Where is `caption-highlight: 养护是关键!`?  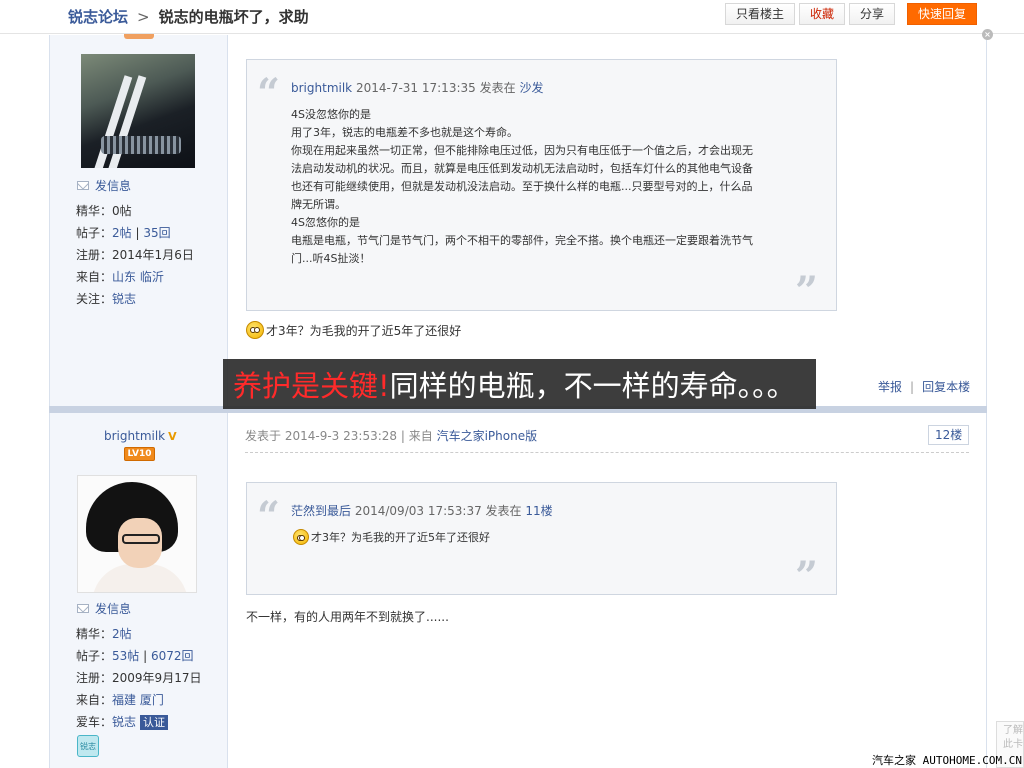
caption-highlight: 养护是关键! is located at coordinates (311, 386).